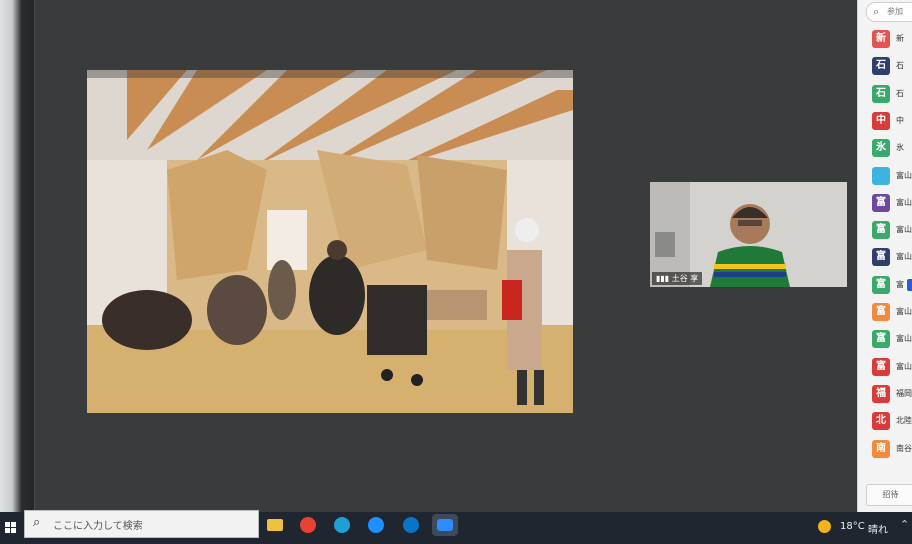 Image resolution: width=912 pixels, height=544 pixels. What do you see at coordinates (904, 448) in the screenshot?
I see `participant-name: 南谷` at bounding box center [904, 448].